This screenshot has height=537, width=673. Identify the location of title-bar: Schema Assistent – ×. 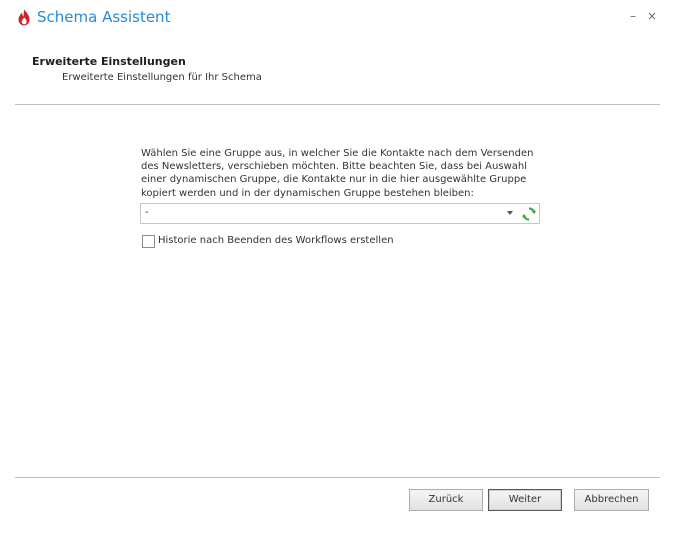
(336, 18).